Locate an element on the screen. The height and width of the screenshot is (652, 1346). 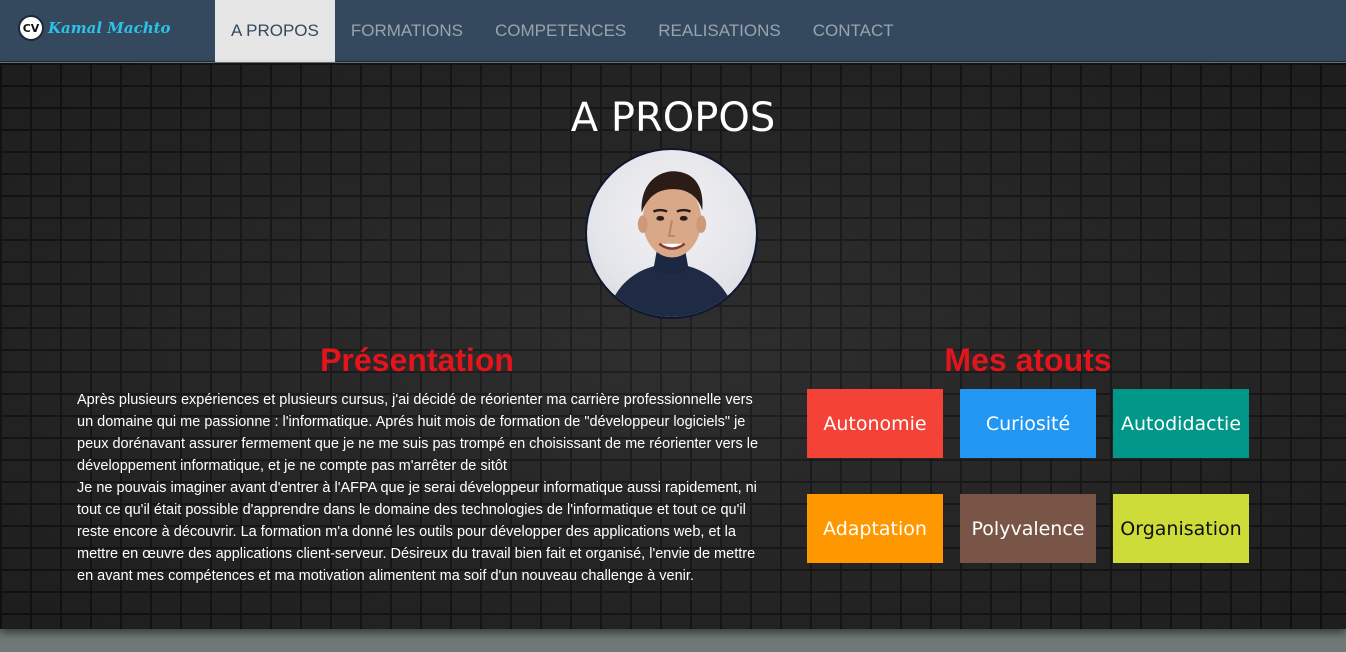
atouts-heading: Mes atouts is located at coordinates (1028, 360).